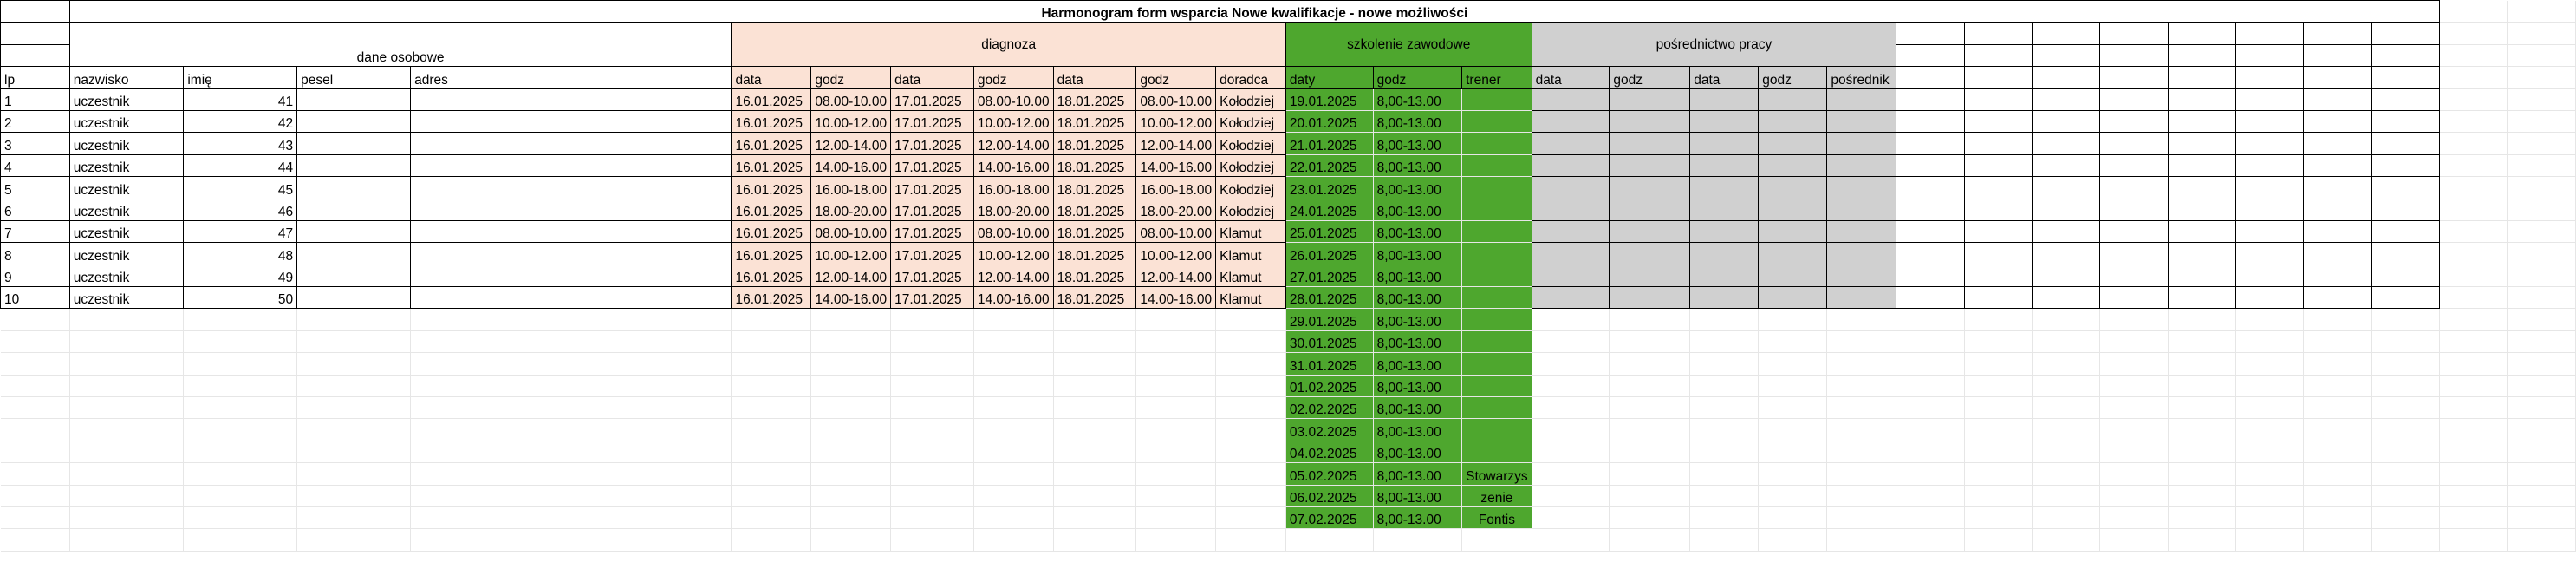 The image size is (2576, 562). I want to click on cell-imie: 44, so click(240, 166).